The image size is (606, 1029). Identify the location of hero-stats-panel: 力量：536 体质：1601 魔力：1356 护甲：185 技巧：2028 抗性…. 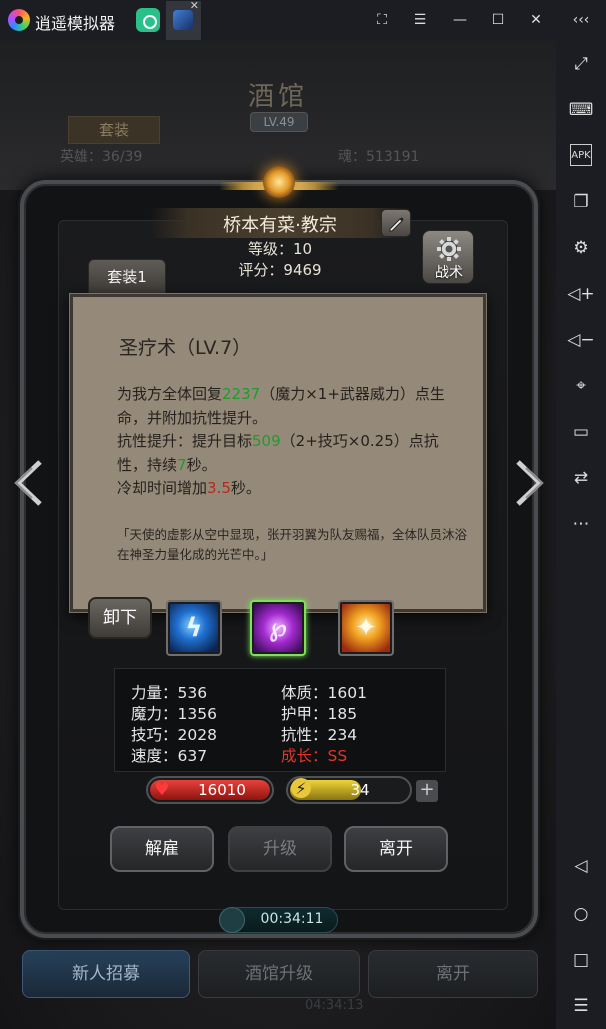
(280, 720).